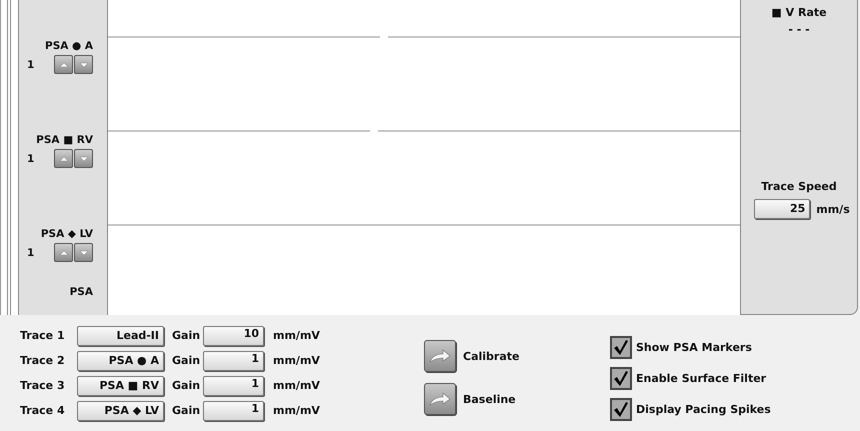 This screenshot has width=860, height=431. I want to click on speed-unit: mm/s, so click(833, 209).